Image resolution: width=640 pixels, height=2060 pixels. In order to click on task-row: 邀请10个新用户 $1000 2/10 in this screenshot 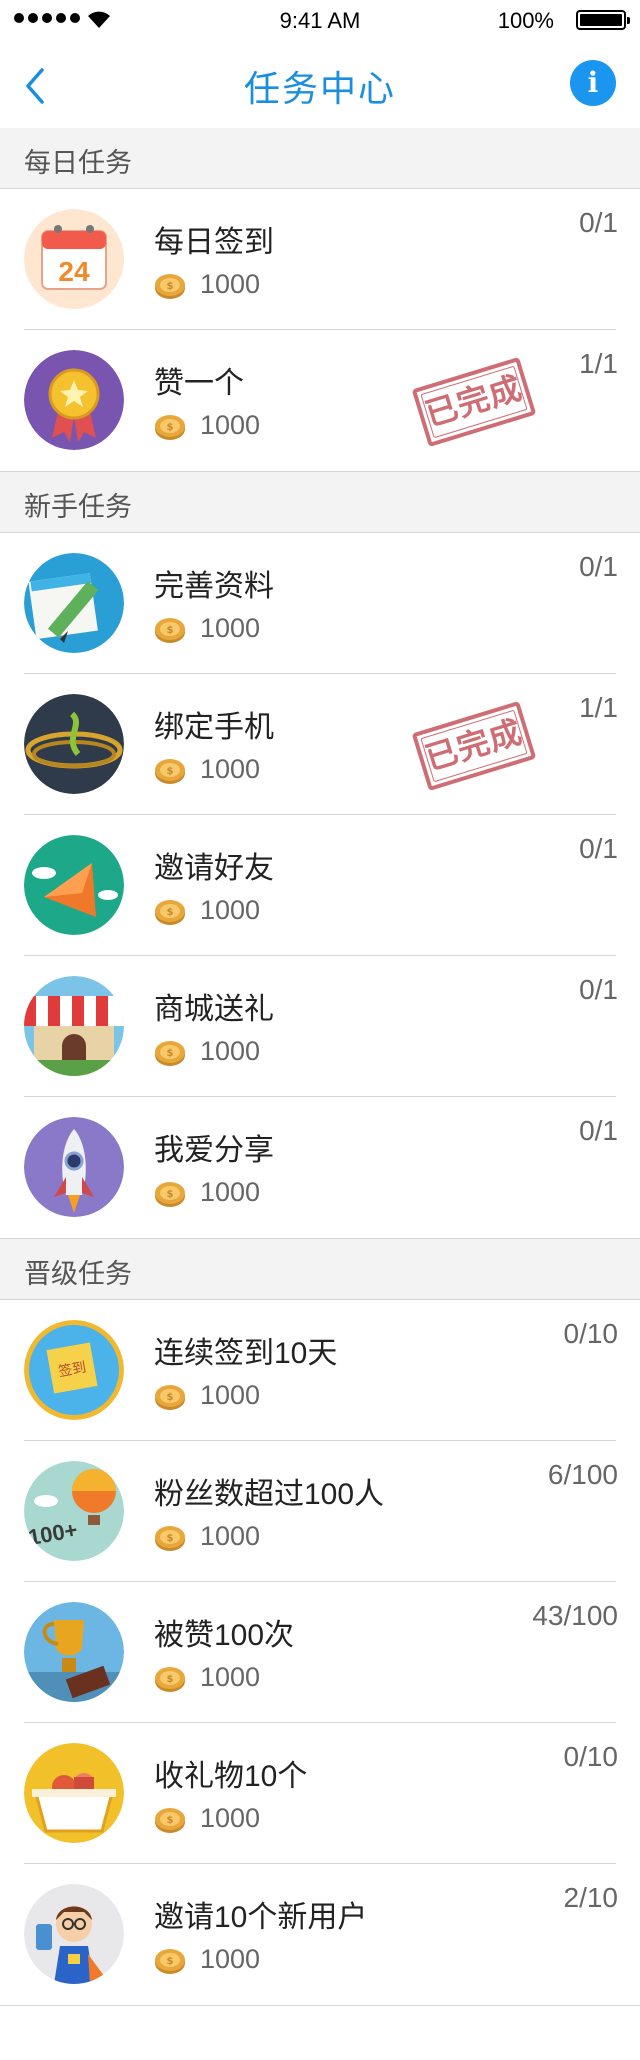, I will do `click(320, 1934)`.